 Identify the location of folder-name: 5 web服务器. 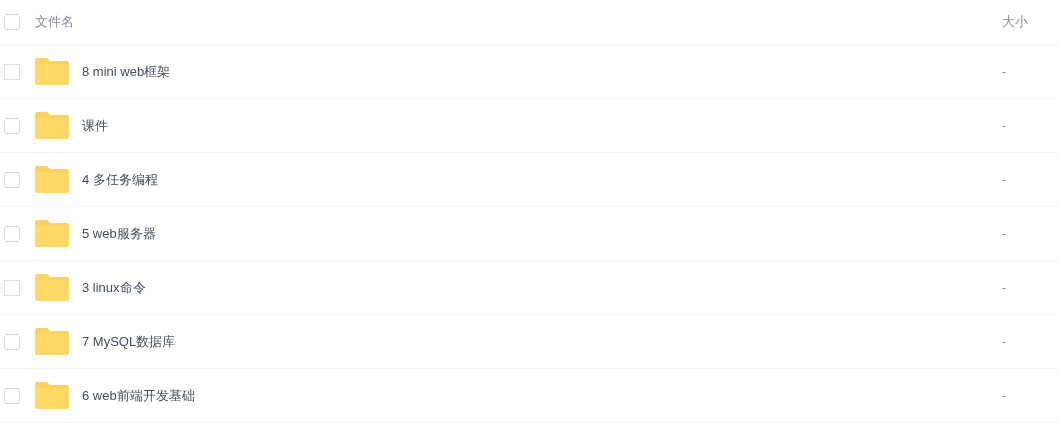
(542, 233).